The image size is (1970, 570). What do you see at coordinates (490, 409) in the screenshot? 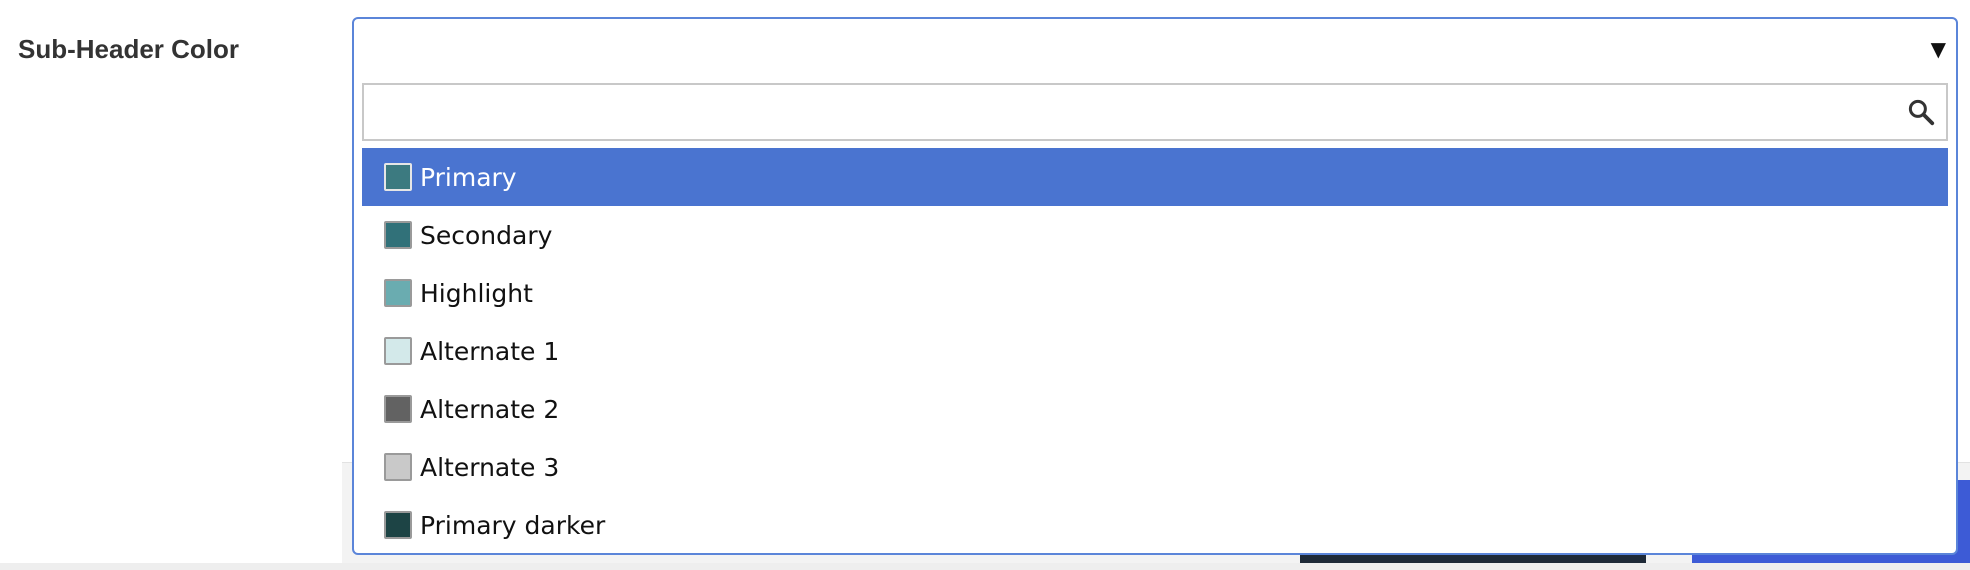
I see `option-label: Alternate 2` at bounding box center [490, 409].